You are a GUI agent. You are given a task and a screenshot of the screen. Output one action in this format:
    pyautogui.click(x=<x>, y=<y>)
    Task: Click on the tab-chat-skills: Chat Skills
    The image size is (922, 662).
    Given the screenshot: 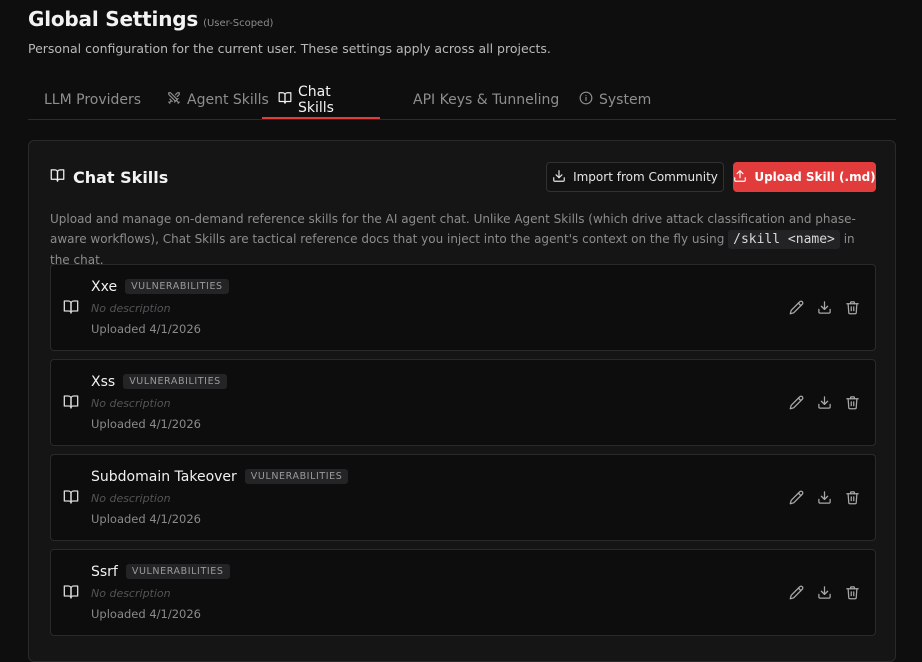 What is the action you would take?
    pyautogui.click(x=321, y=100)
    